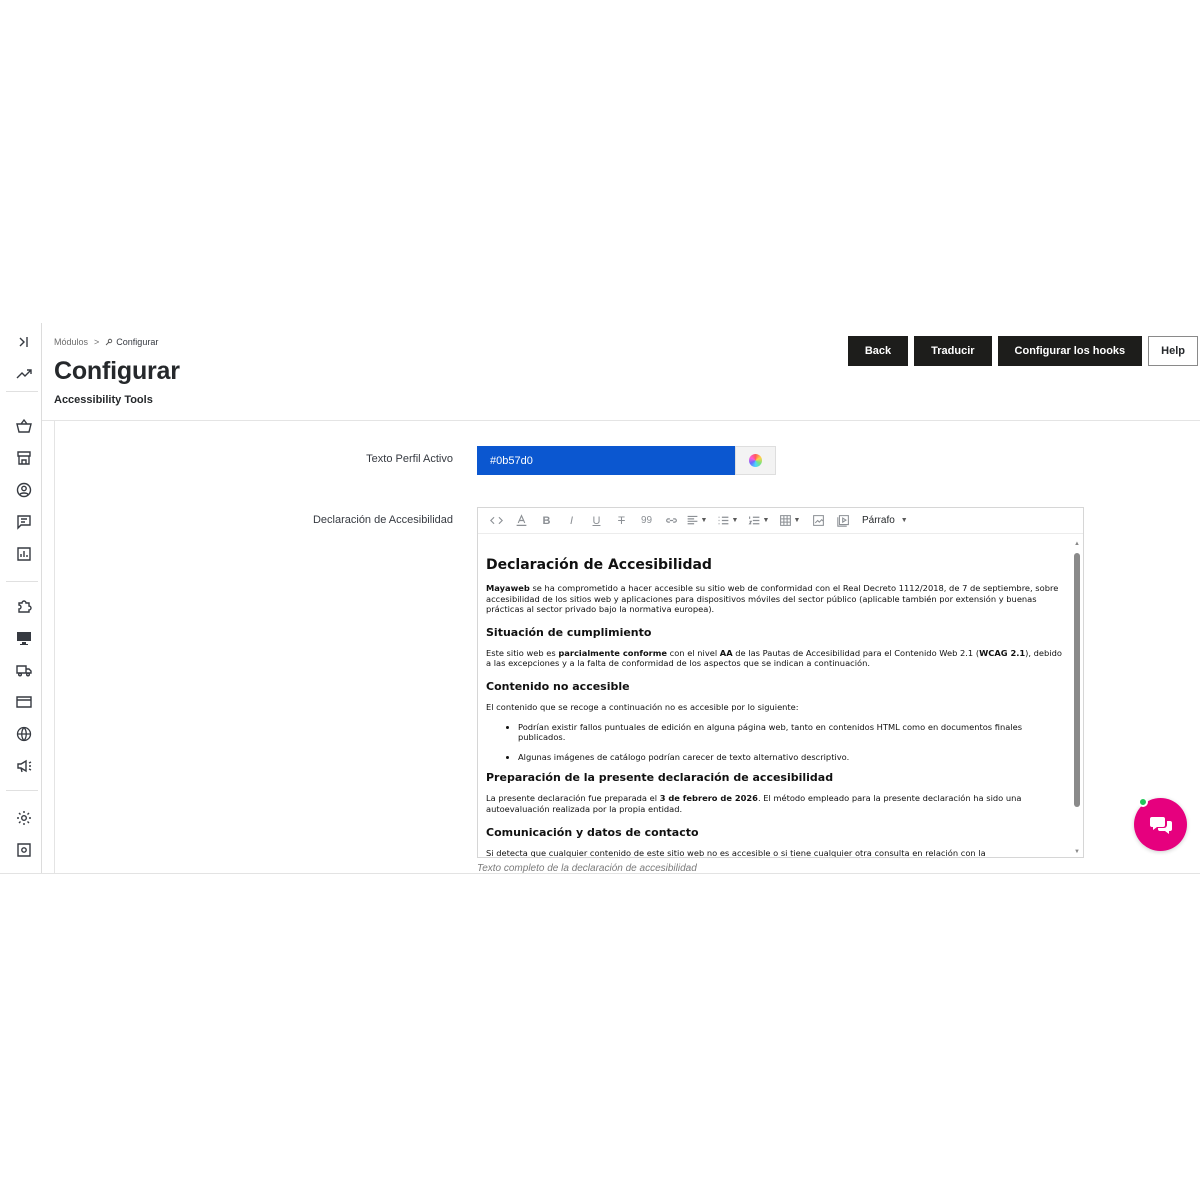  I want to click on breadcrumb: Módulos > Configurar, so click(106, 342).